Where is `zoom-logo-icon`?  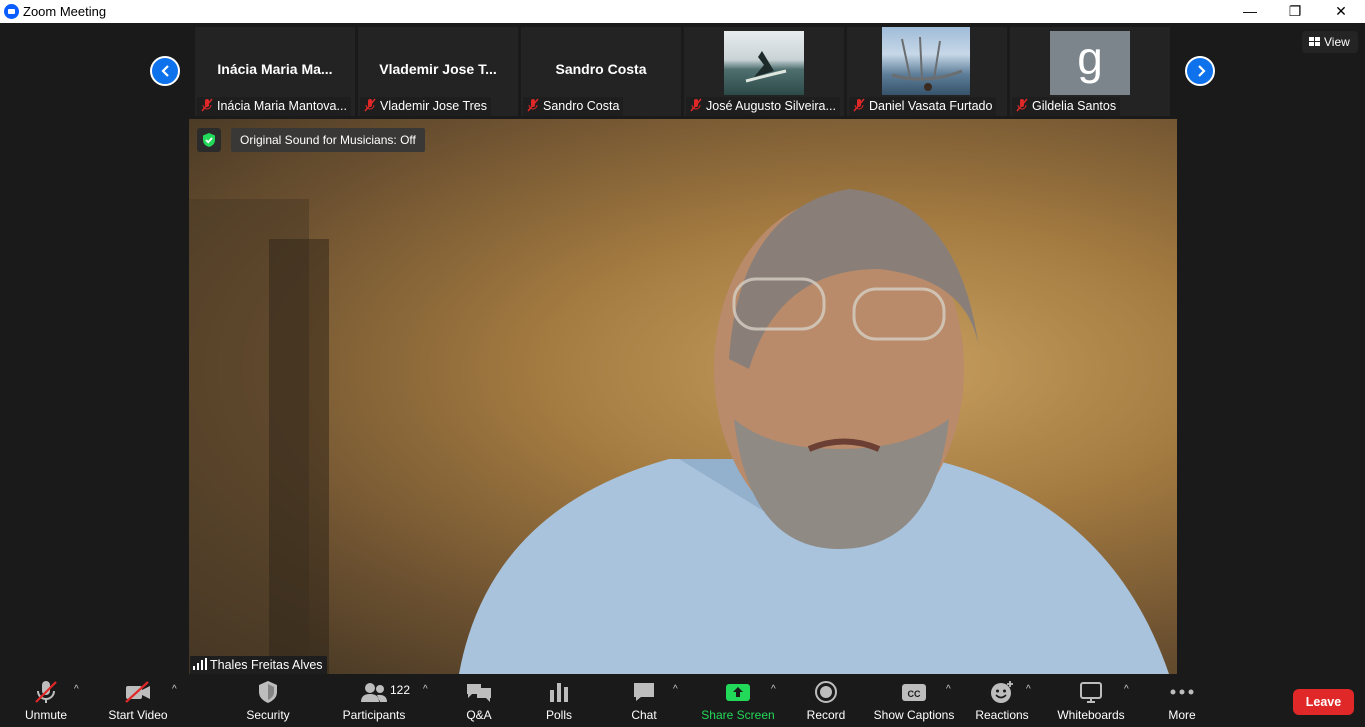 zoom-logo-icon is located at coordinates (11, 11).